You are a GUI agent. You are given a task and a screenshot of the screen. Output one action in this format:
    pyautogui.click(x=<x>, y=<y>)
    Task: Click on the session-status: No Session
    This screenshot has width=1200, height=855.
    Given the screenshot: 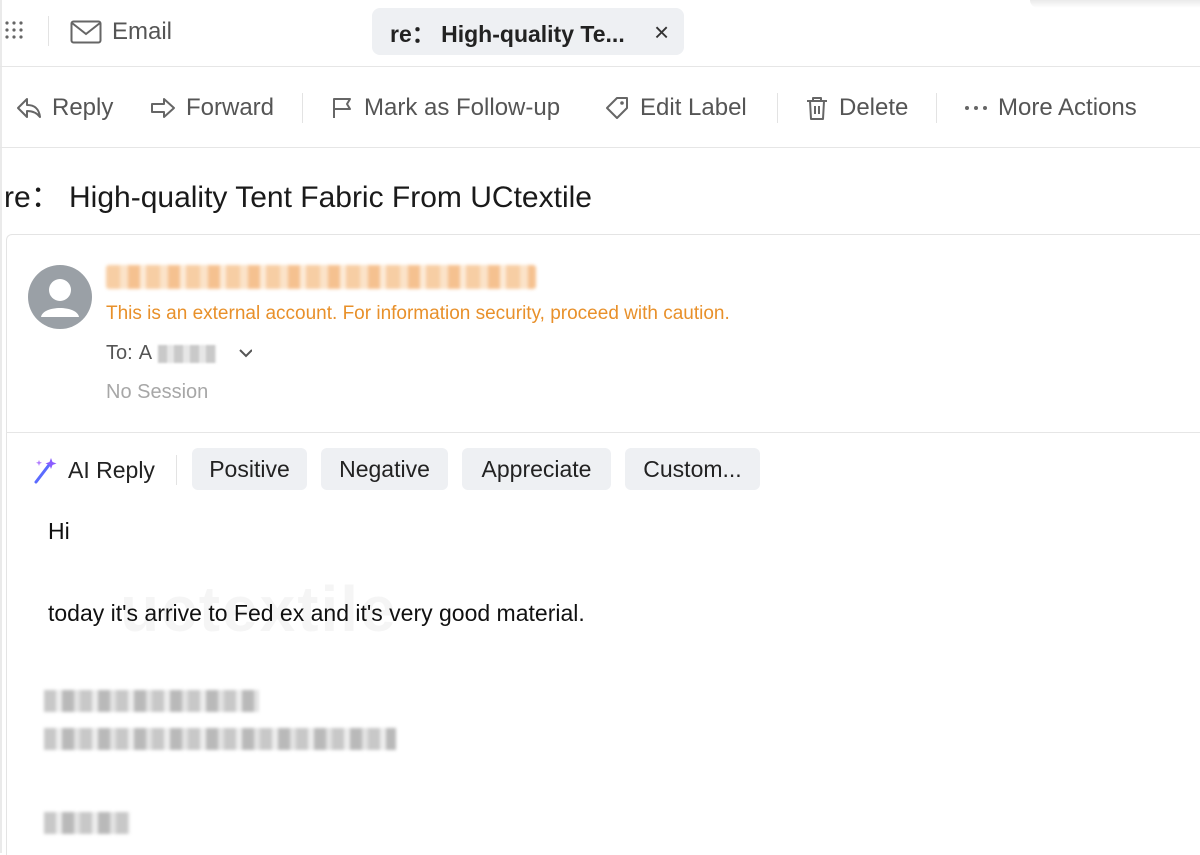 What is the action you would take?
    pyautogui.click(x=157, y=392)
    